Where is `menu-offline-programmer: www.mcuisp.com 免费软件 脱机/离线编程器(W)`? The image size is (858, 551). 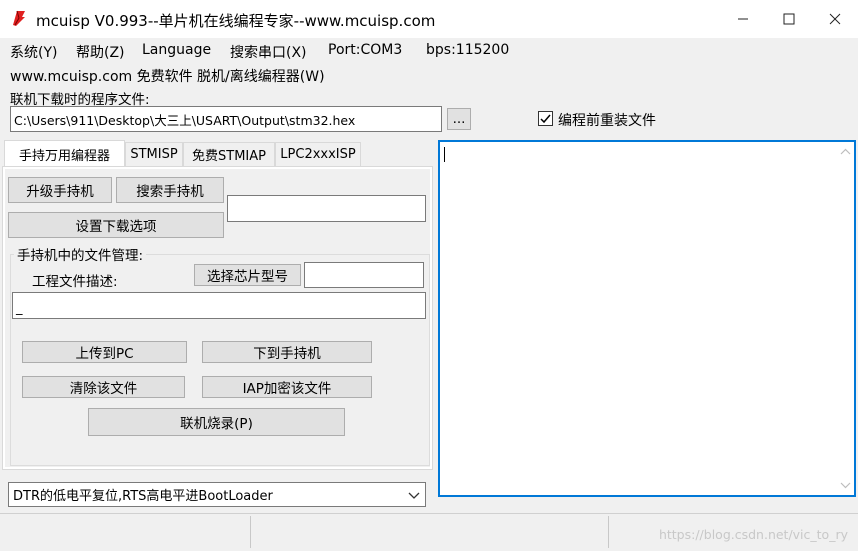
menu-offline-programmer: www.mcuisp.com 免费软件 脱机/离线编程器(W) is located at coordinates (167, 76).